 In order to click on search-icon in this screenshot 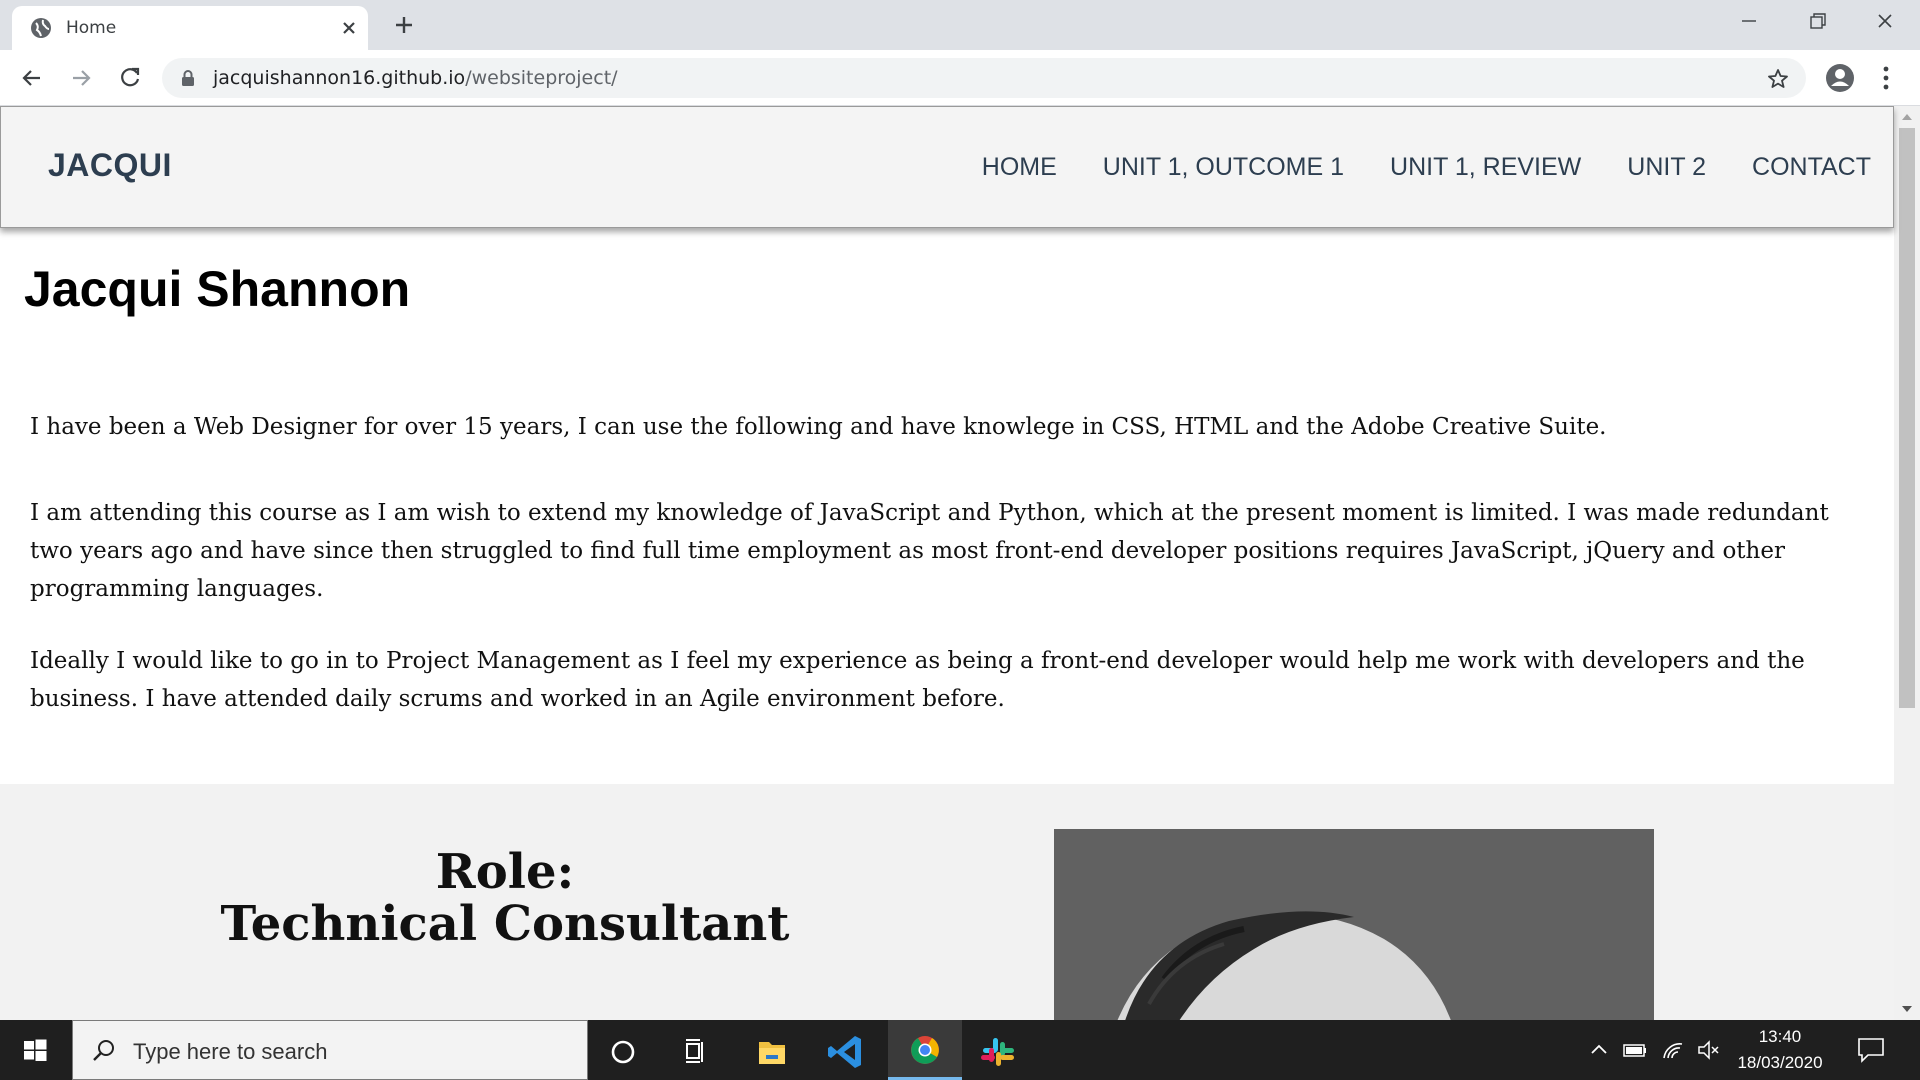, I will do `click(103, 1050)`.